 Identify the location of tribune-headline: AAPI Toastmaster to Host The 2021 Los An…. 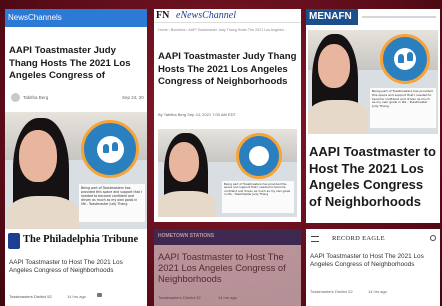
(77, 271).